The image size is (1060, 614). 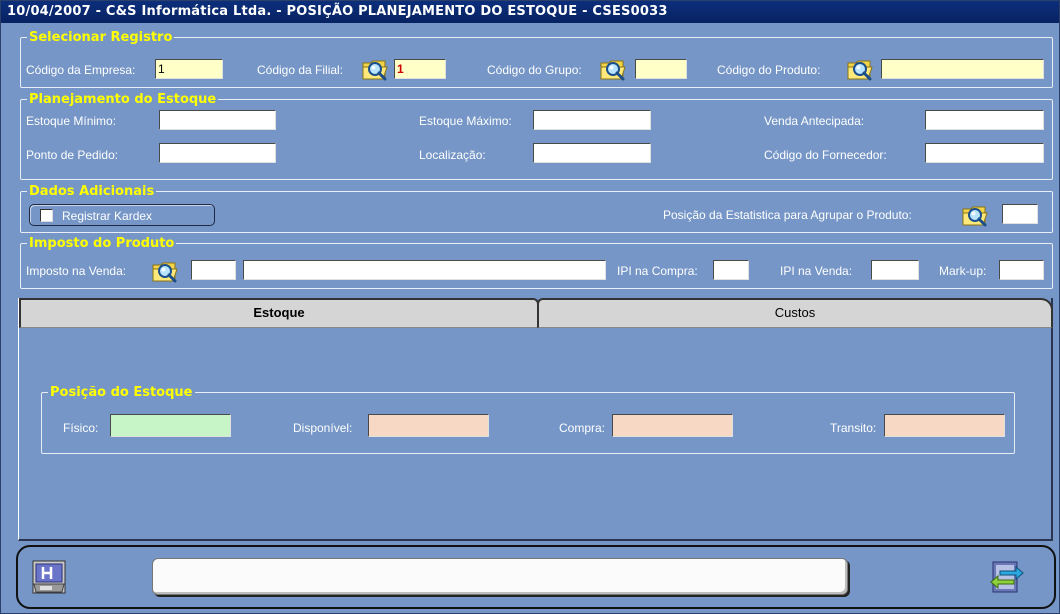 I want to click on filial-lookup-button, so click(x=376, y=69).